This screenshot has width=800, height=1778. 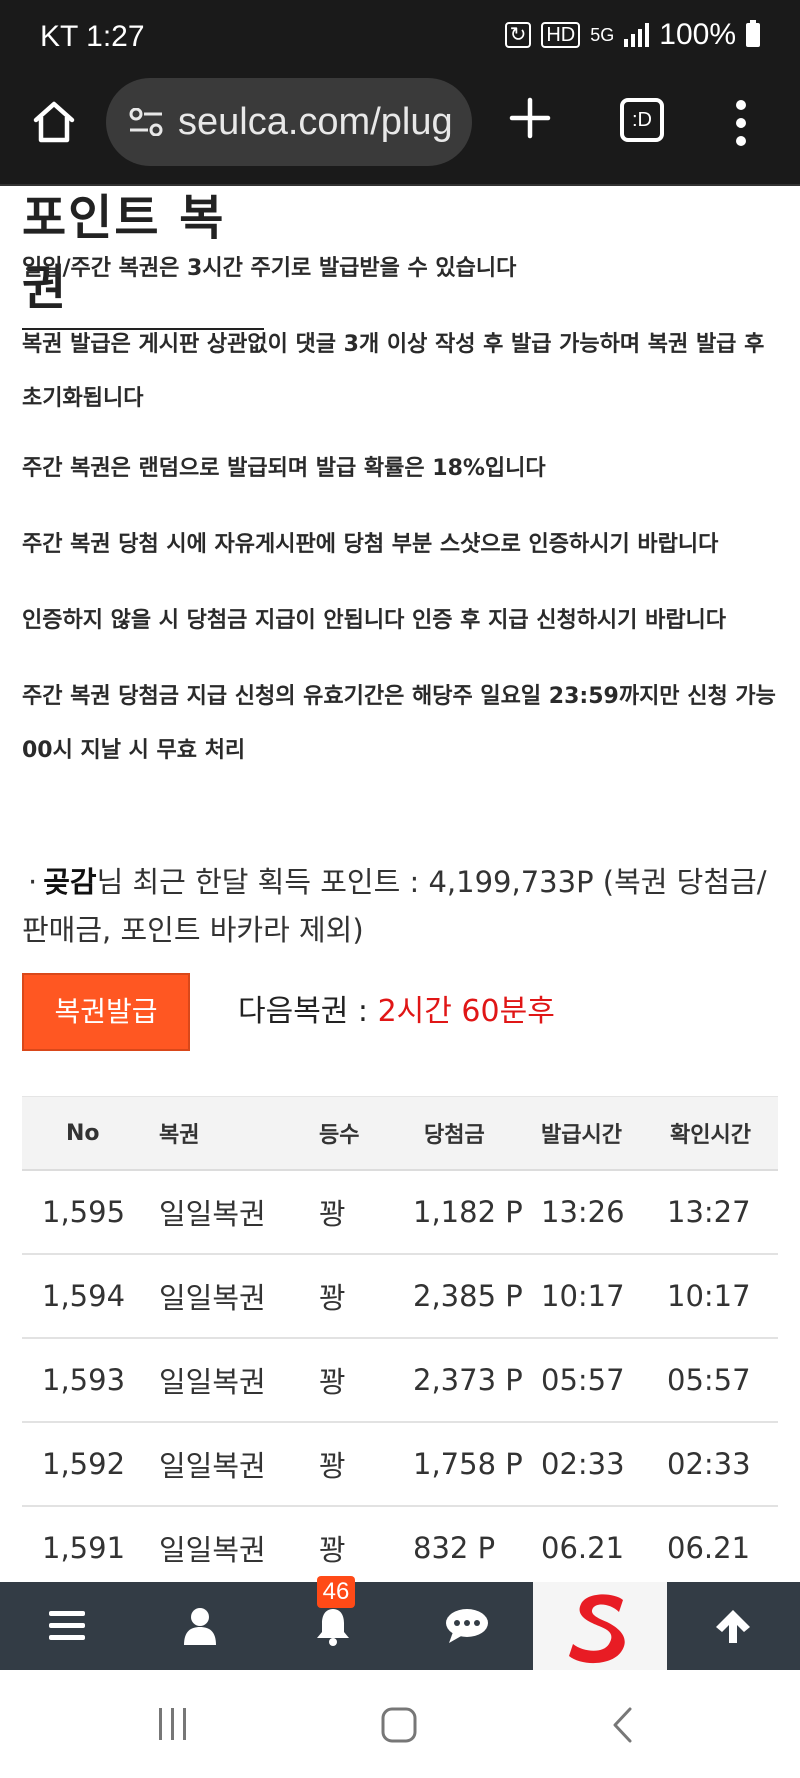 I want to click on cell-prize: 2,385 P, so click(x=476, y=1296).